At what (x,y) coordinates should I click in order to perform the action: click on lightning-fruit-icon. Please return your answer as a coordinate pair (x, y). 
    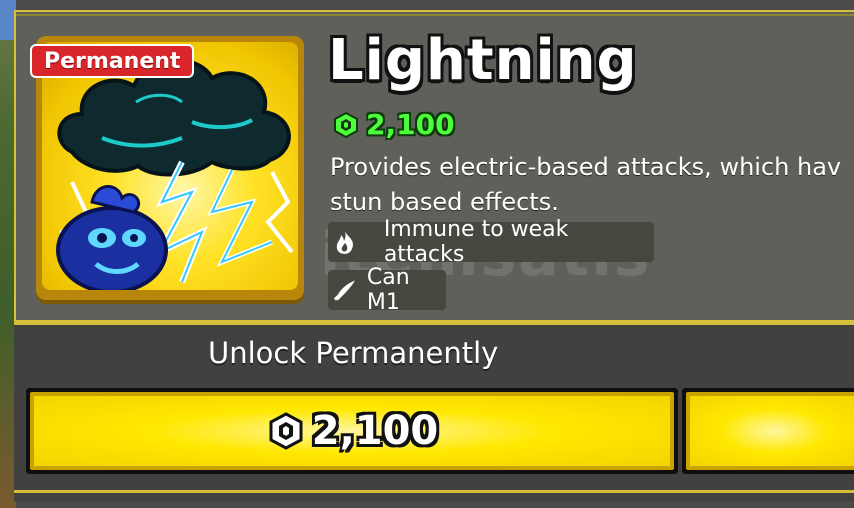
    Looking at the image, I should click on (175, 174).